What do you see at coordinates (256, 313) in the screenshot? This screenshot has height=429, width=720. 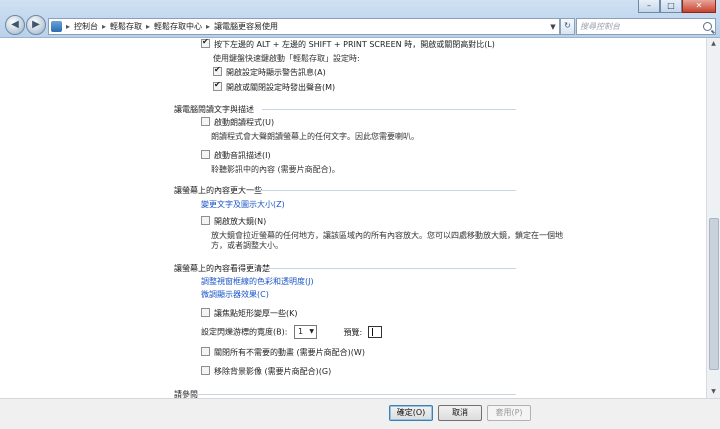 I see `focus-rectangle-label: 讓焦點矩形變厚一些(K)` at bounding box center [256, 313].